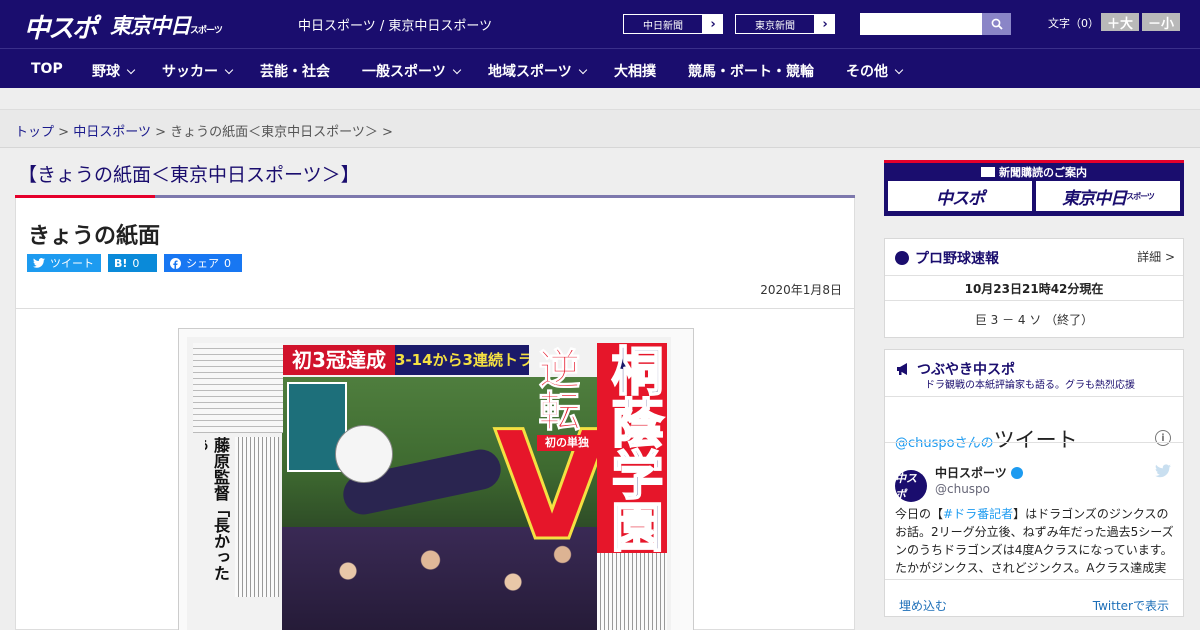 This screenshot has width=1200, height=630. I want to click on nav-baseball: 野球, so click(114, 71).